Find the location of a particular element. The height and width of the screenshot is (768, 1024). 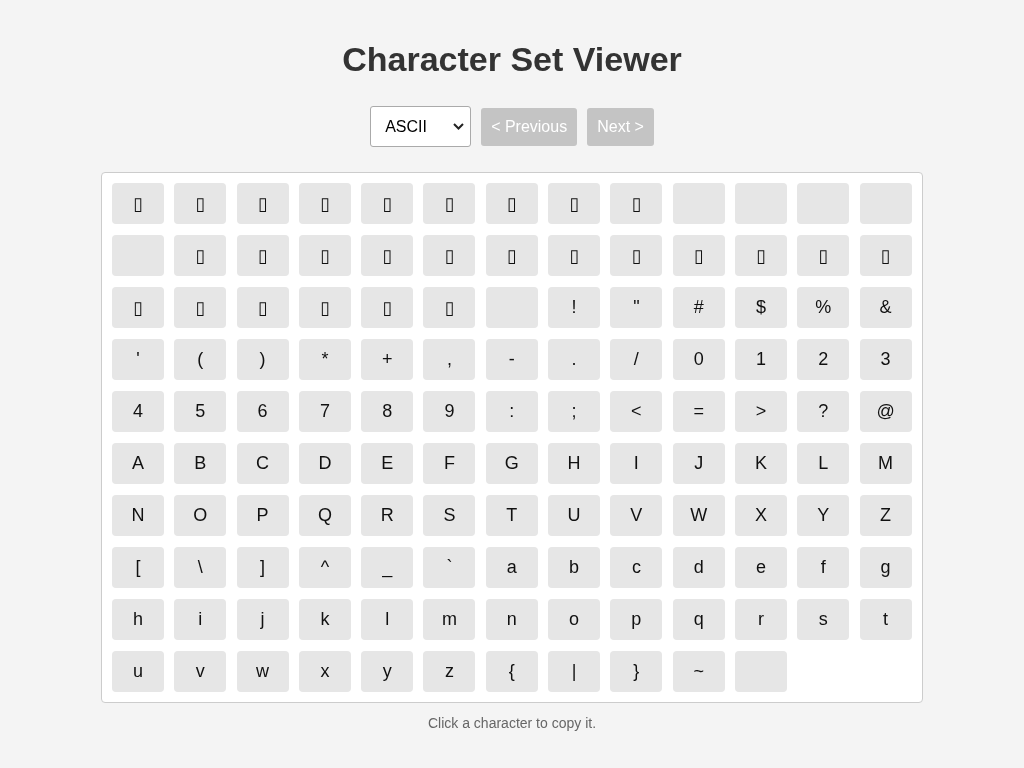

character-button: - is located at coordinates (511, 359).